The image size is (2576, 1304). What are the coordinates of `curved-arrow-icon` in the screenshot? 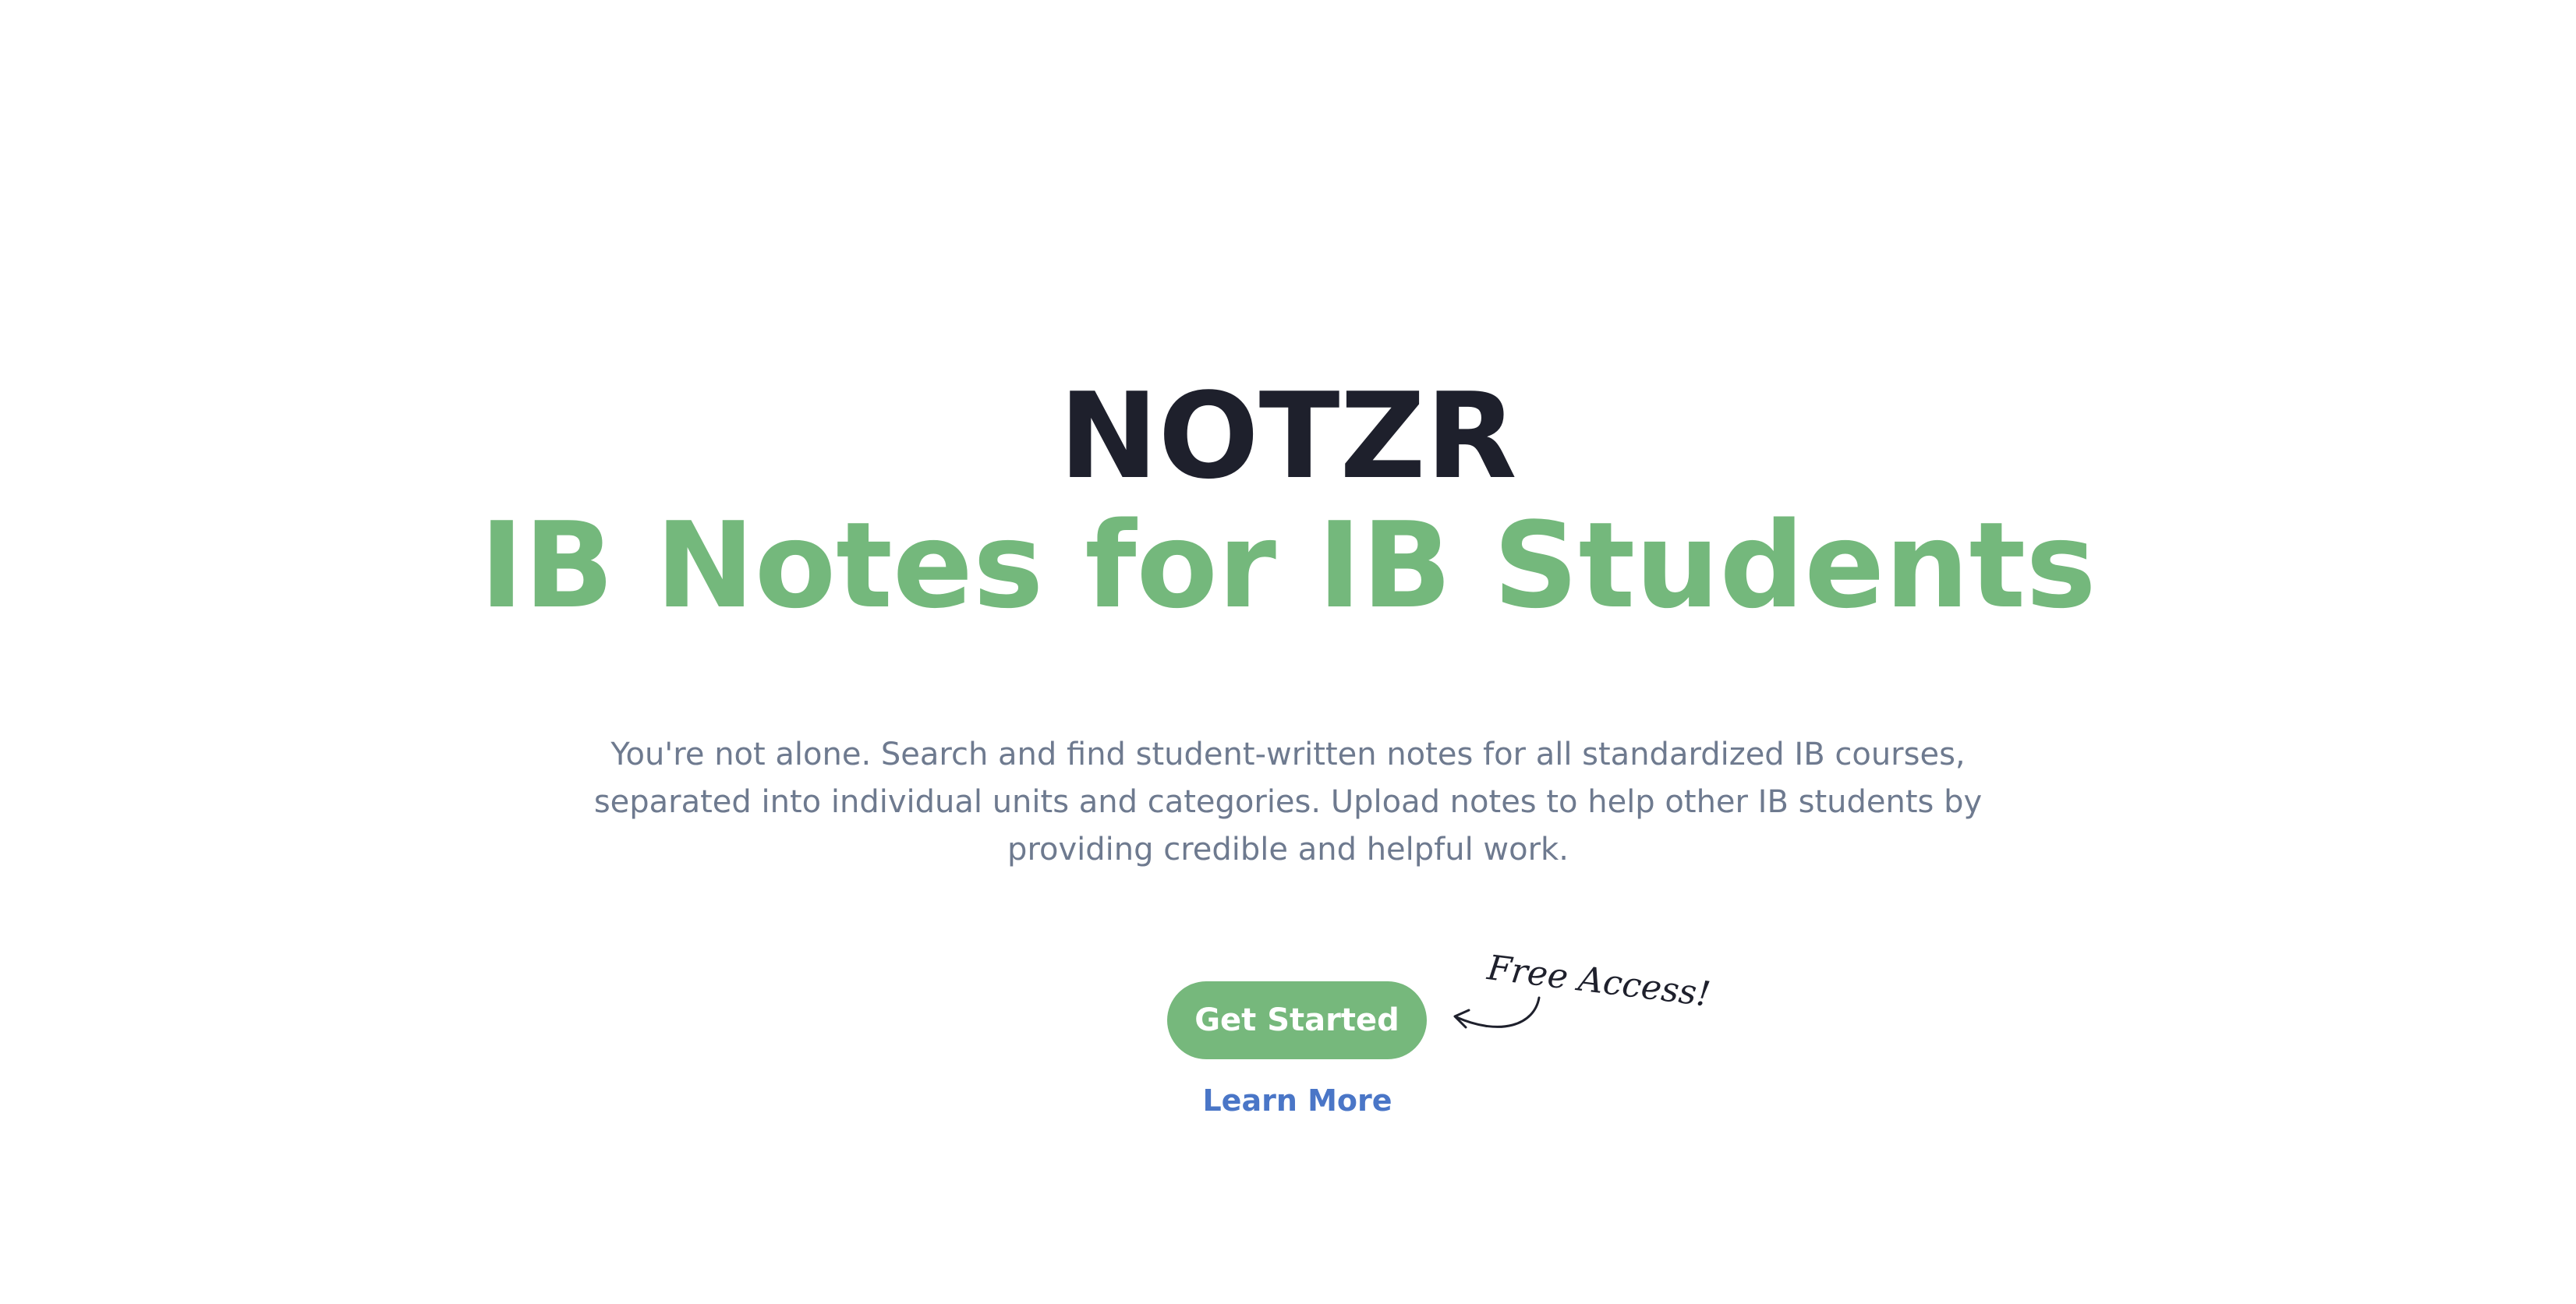 It's located at (1497, 1013).